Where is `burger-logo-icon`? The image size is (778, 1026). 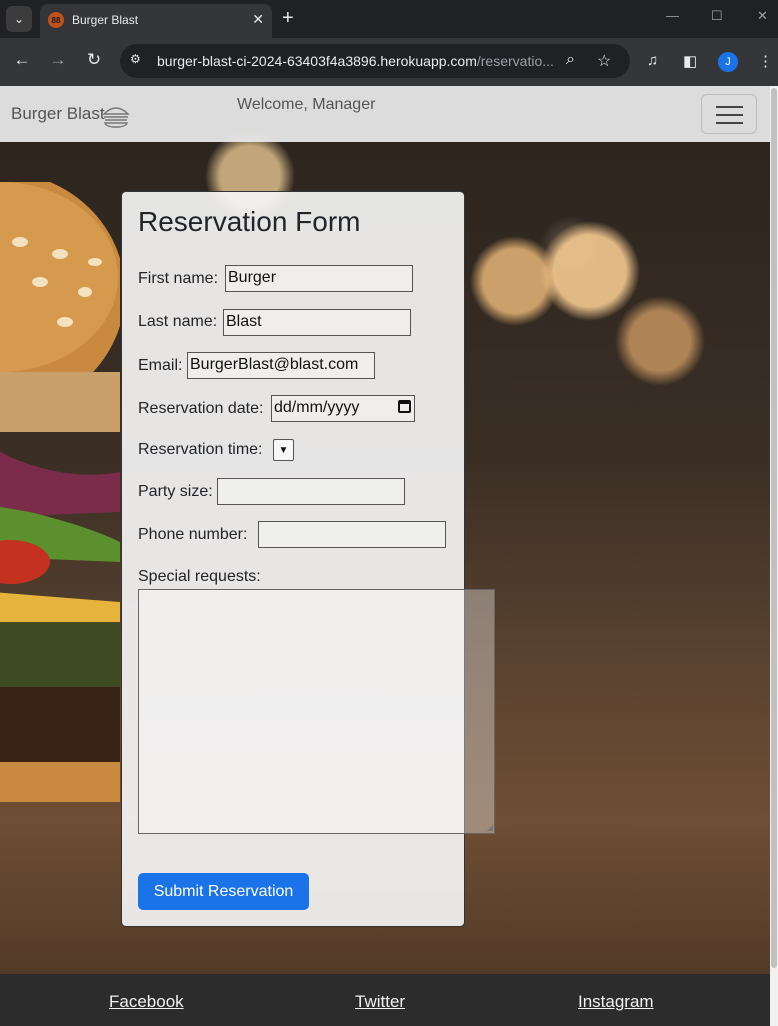
burger-logo-icon is located at coordinates (116, 117).